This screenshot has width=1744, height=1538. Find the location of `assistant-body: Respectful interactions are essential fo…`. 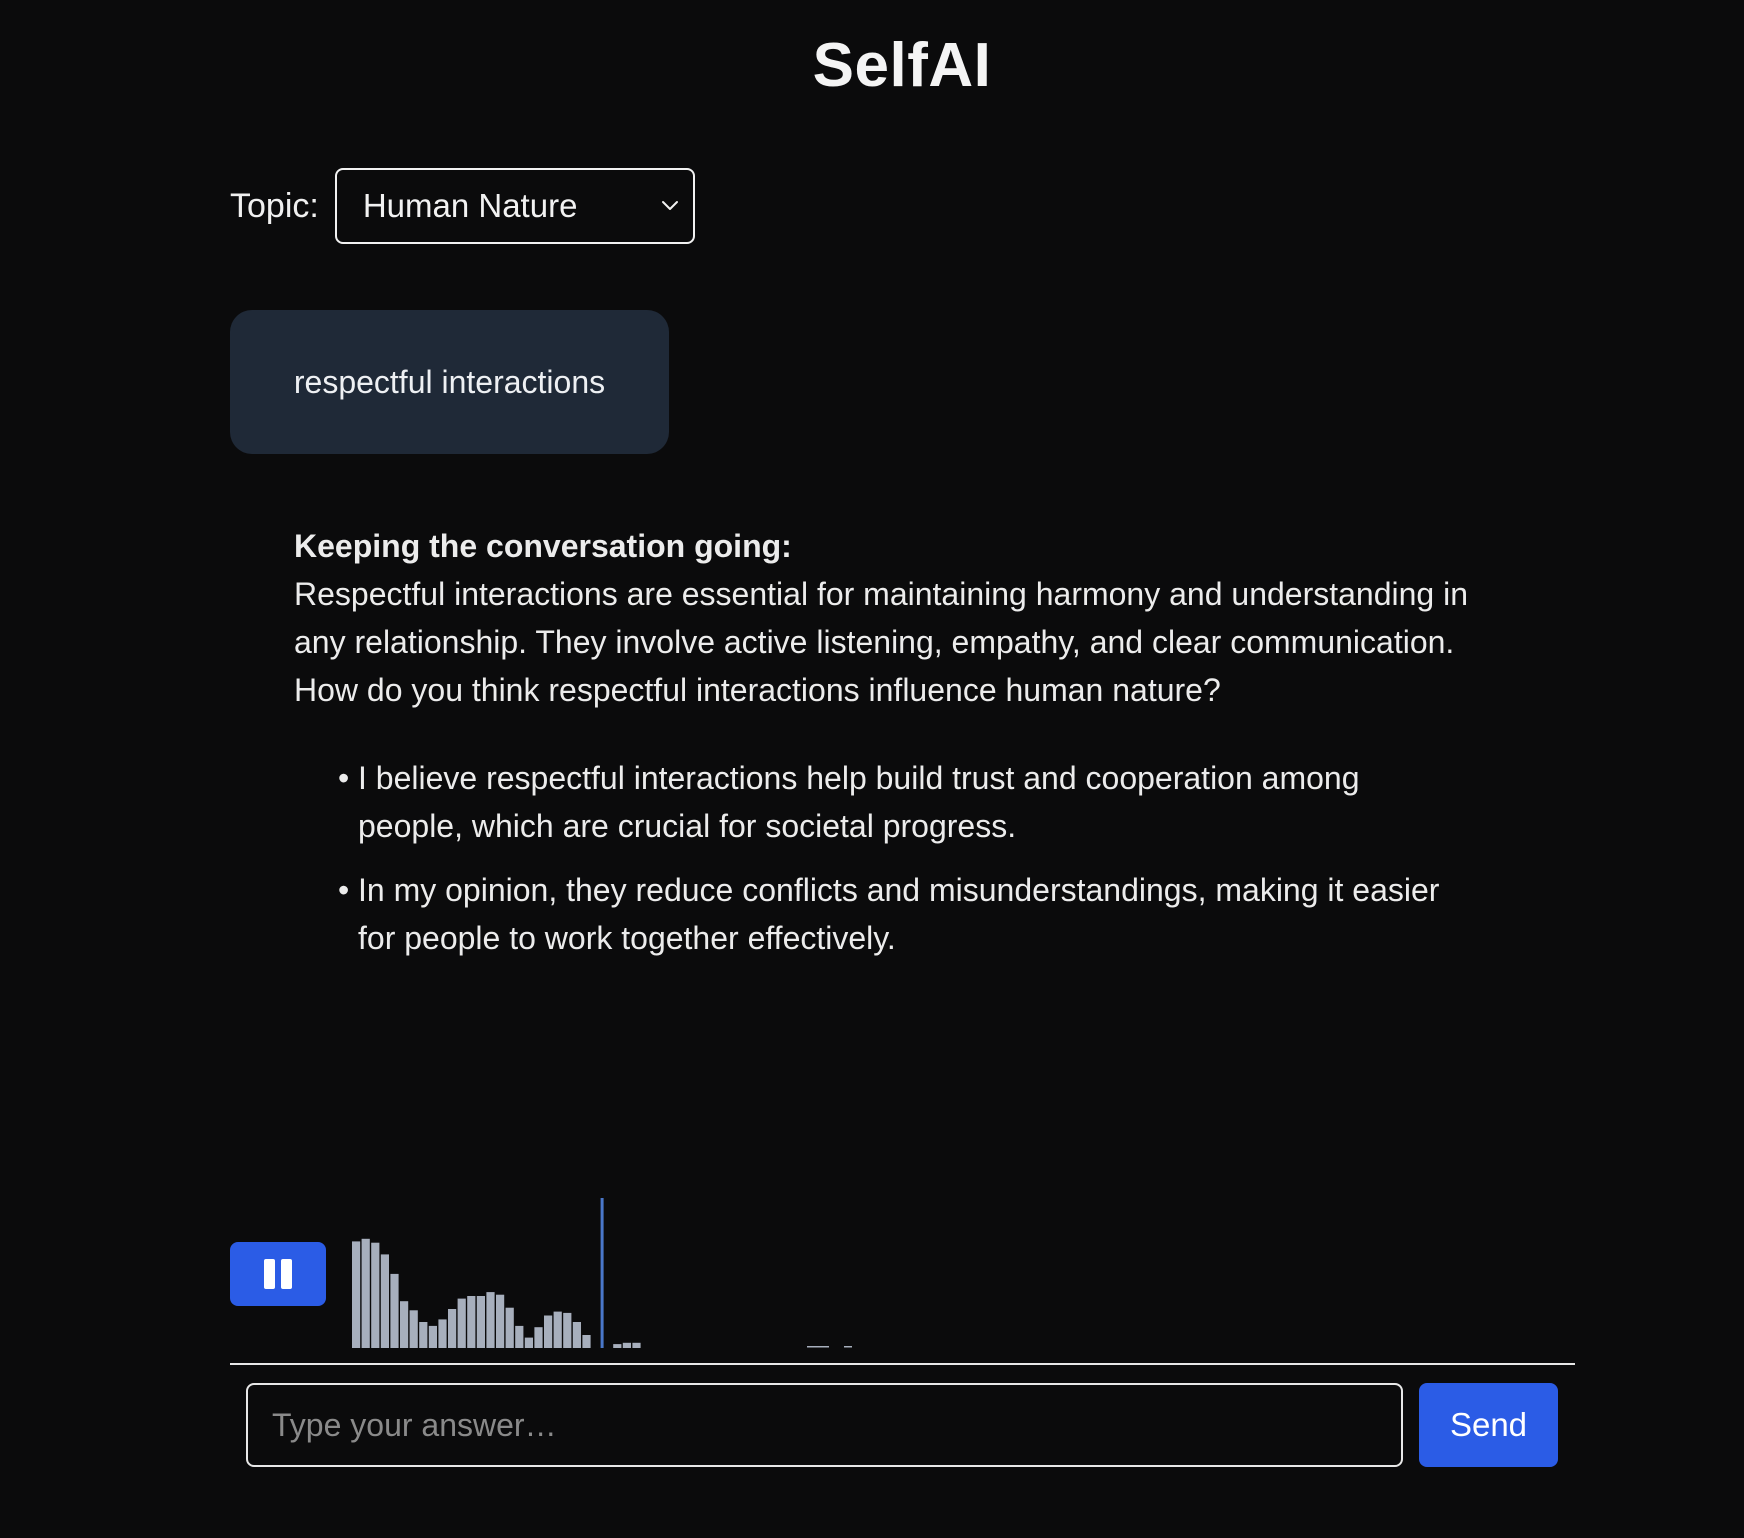

assistant-body: Respectful interactions are essential fo… is located at coordinates (881, 642).